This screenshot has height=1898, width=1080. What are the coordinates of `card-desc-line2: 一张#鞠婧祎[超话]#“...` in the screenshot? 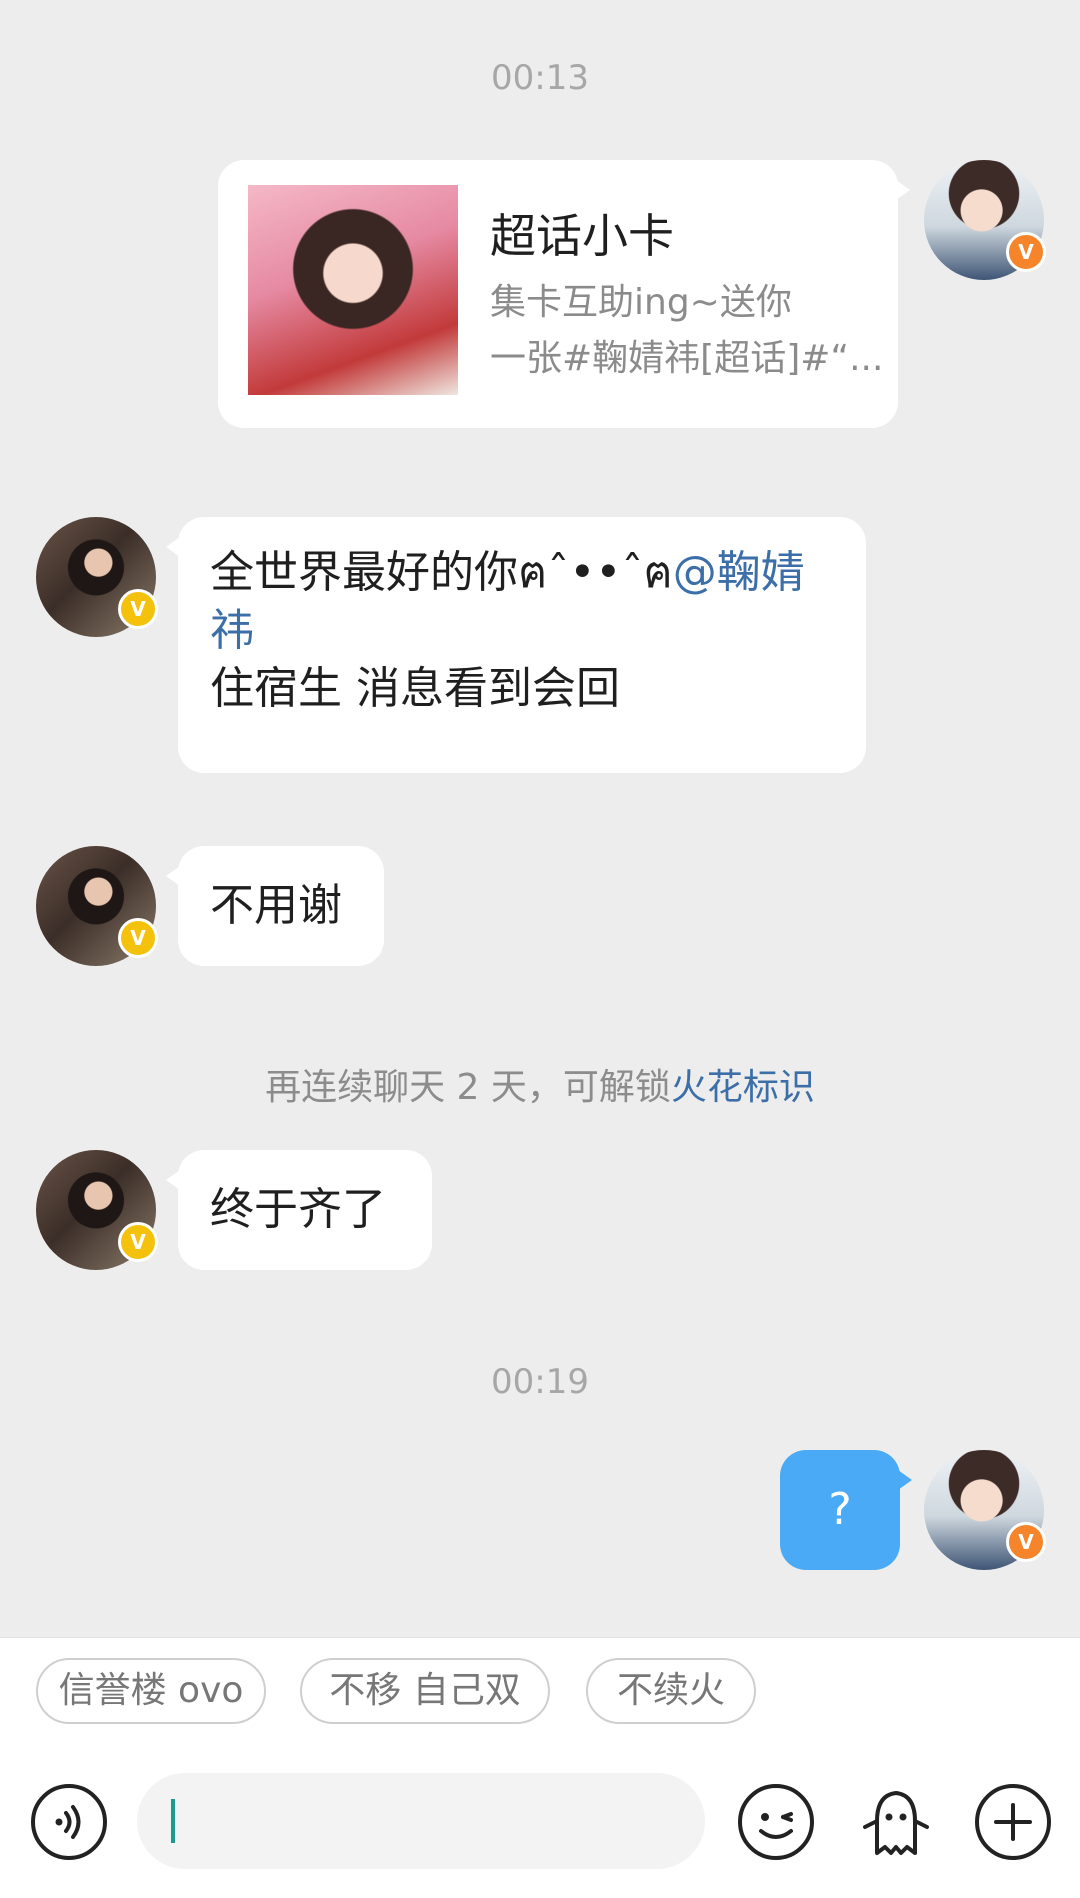 It's located at (687, 358).